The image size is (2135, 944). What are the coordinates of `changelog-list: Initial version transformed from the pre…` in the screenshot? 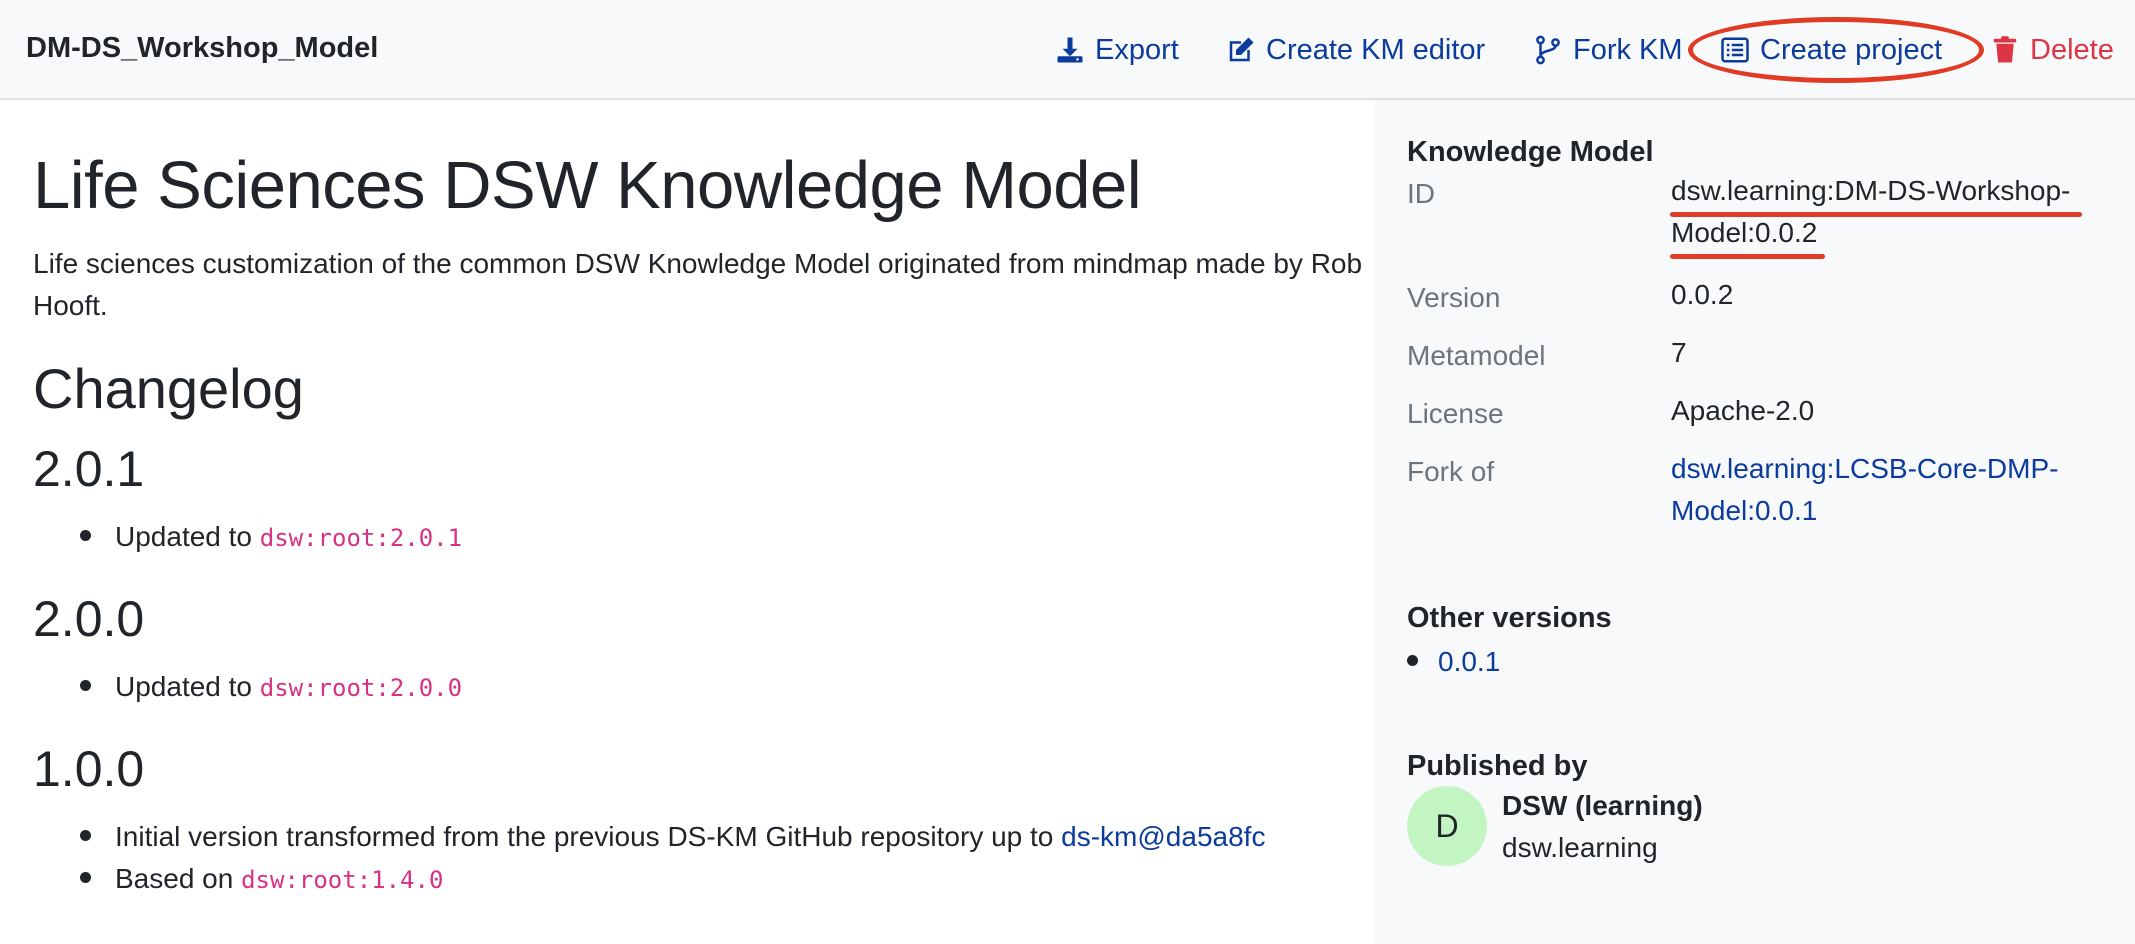 It's located at (672, 858).